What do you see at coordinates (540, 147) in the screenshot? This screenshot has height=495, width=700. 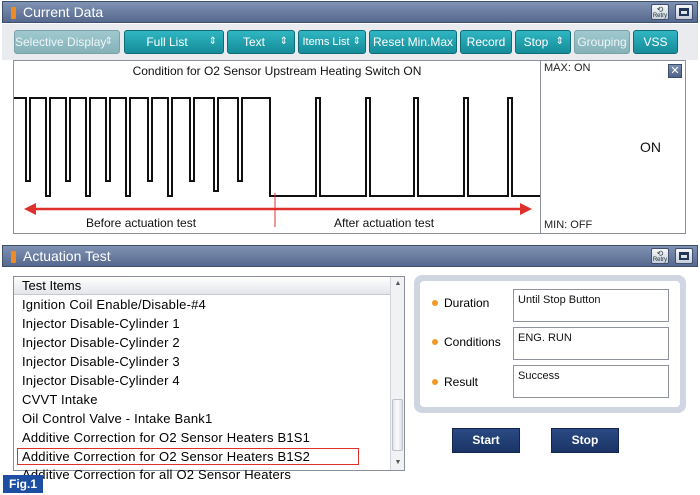 I see `graph-divider` at bounding box center [540, 147].